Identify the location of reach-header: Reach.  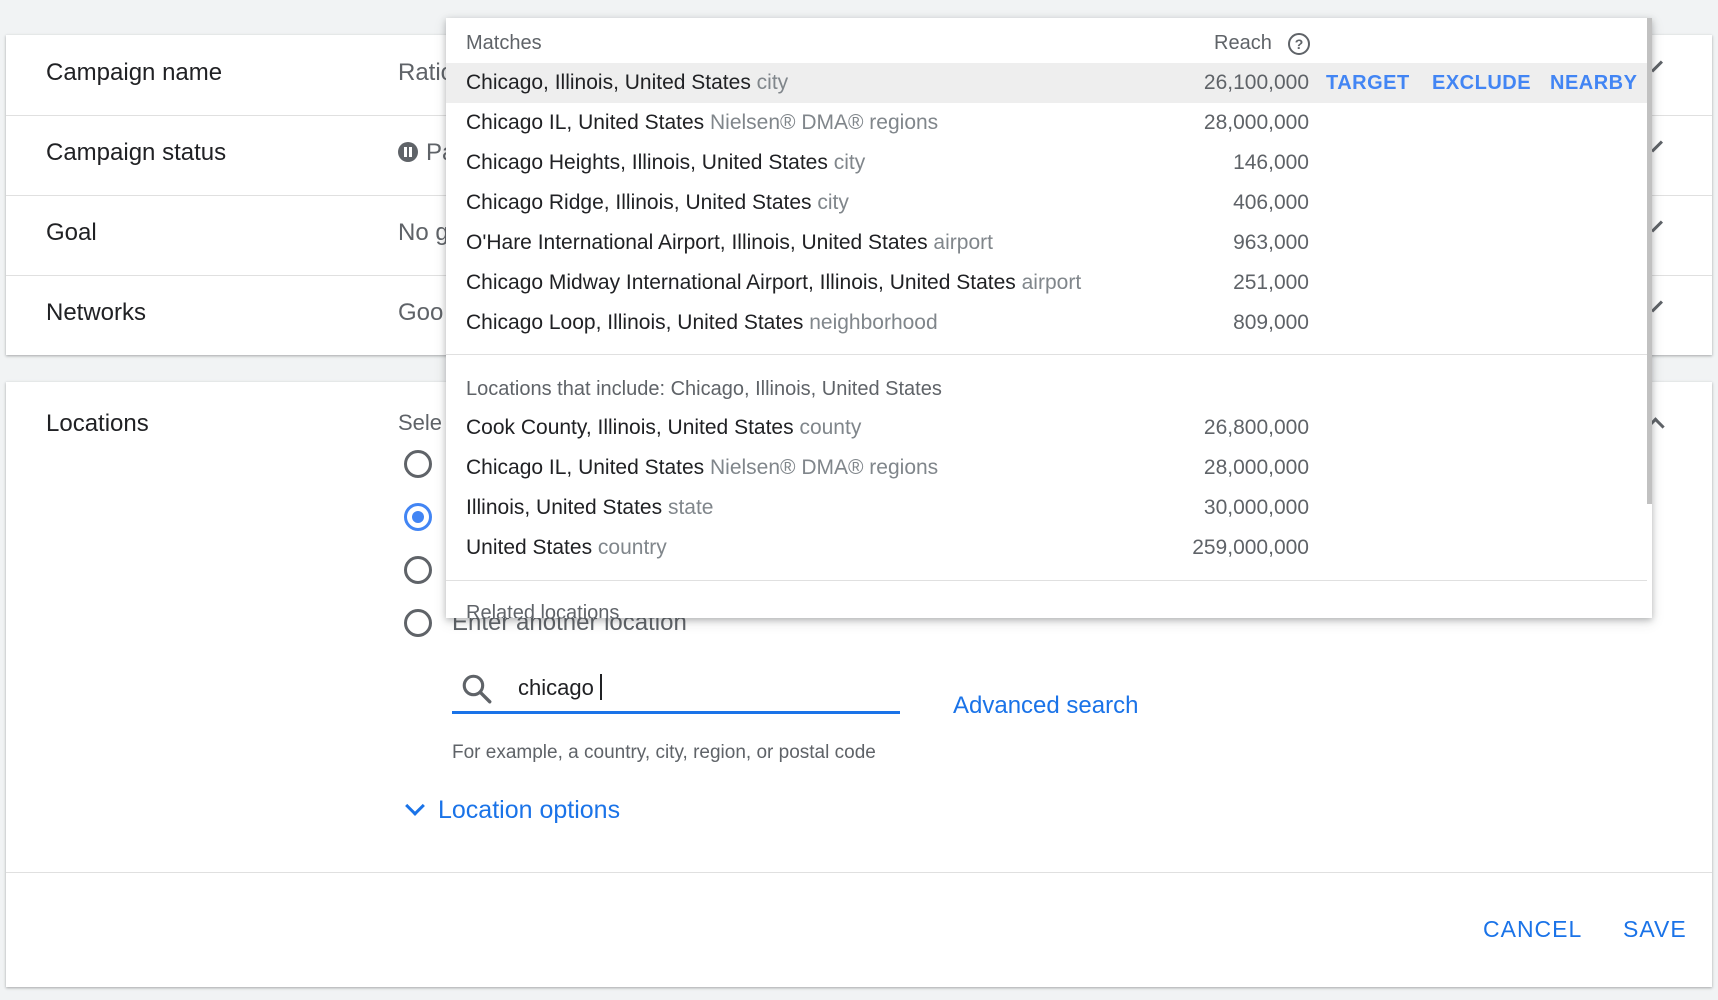
(1243, 43).